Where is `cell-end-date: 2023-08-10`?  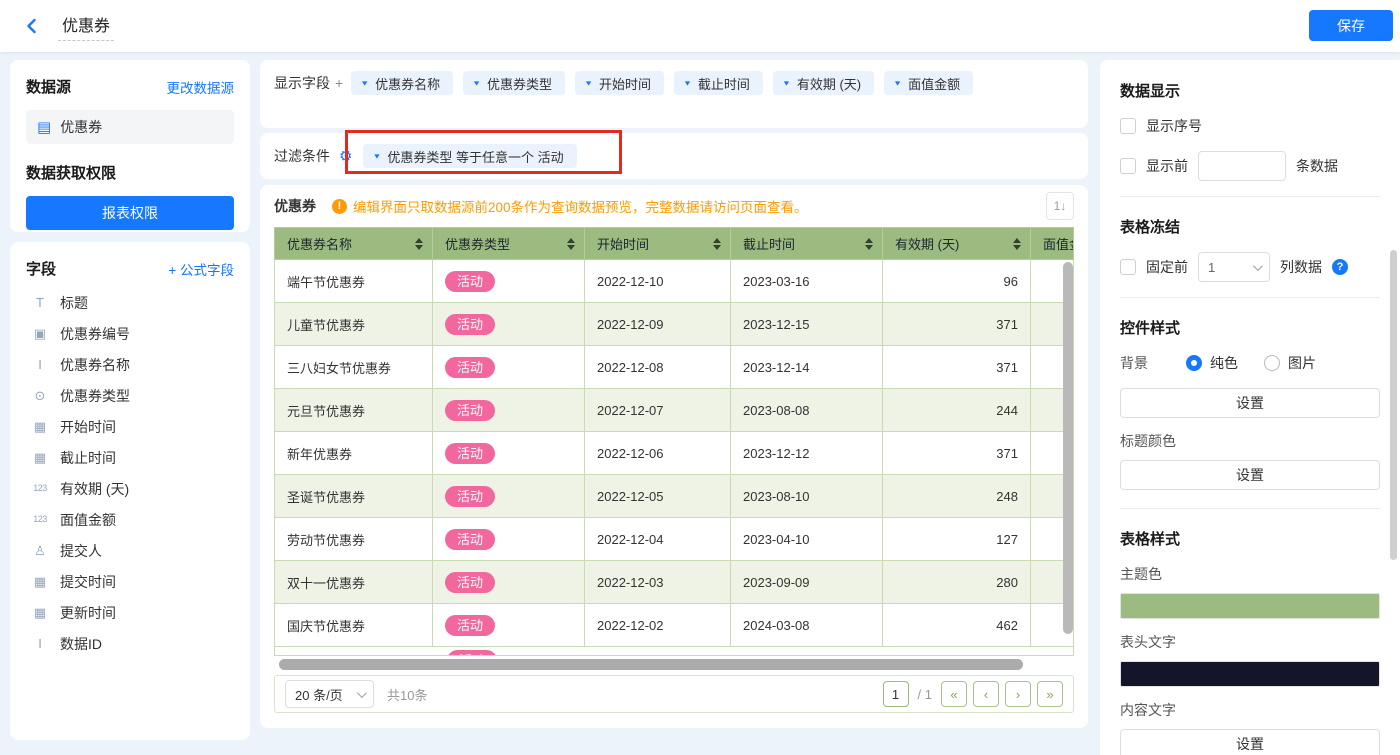 cell-end-date: 2023-08-10 is located at coordinates (806, 496).